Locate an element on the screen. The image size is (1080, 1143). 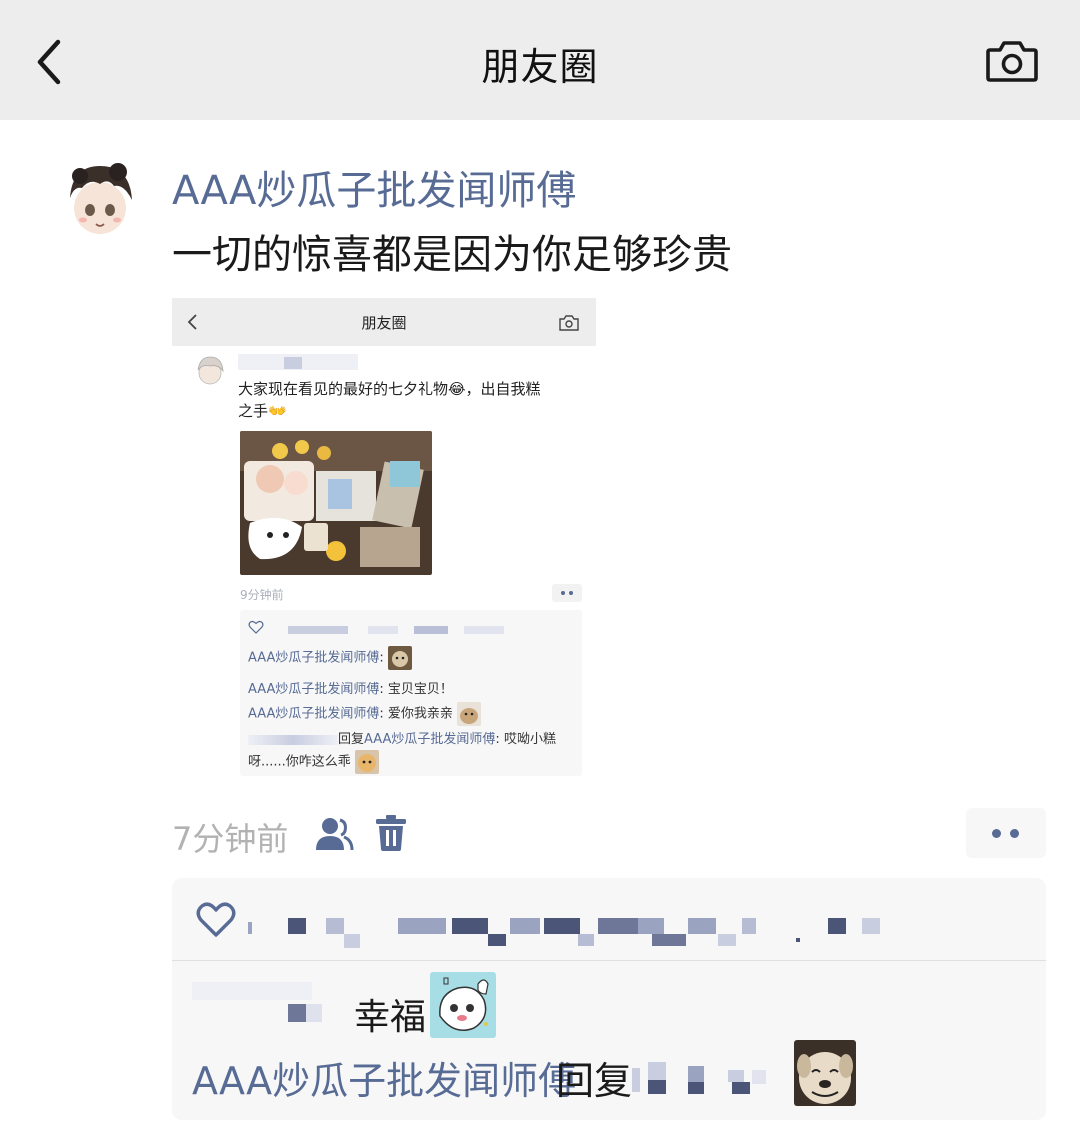
reply-label: 回复 is located at coordinates (594, 1081).